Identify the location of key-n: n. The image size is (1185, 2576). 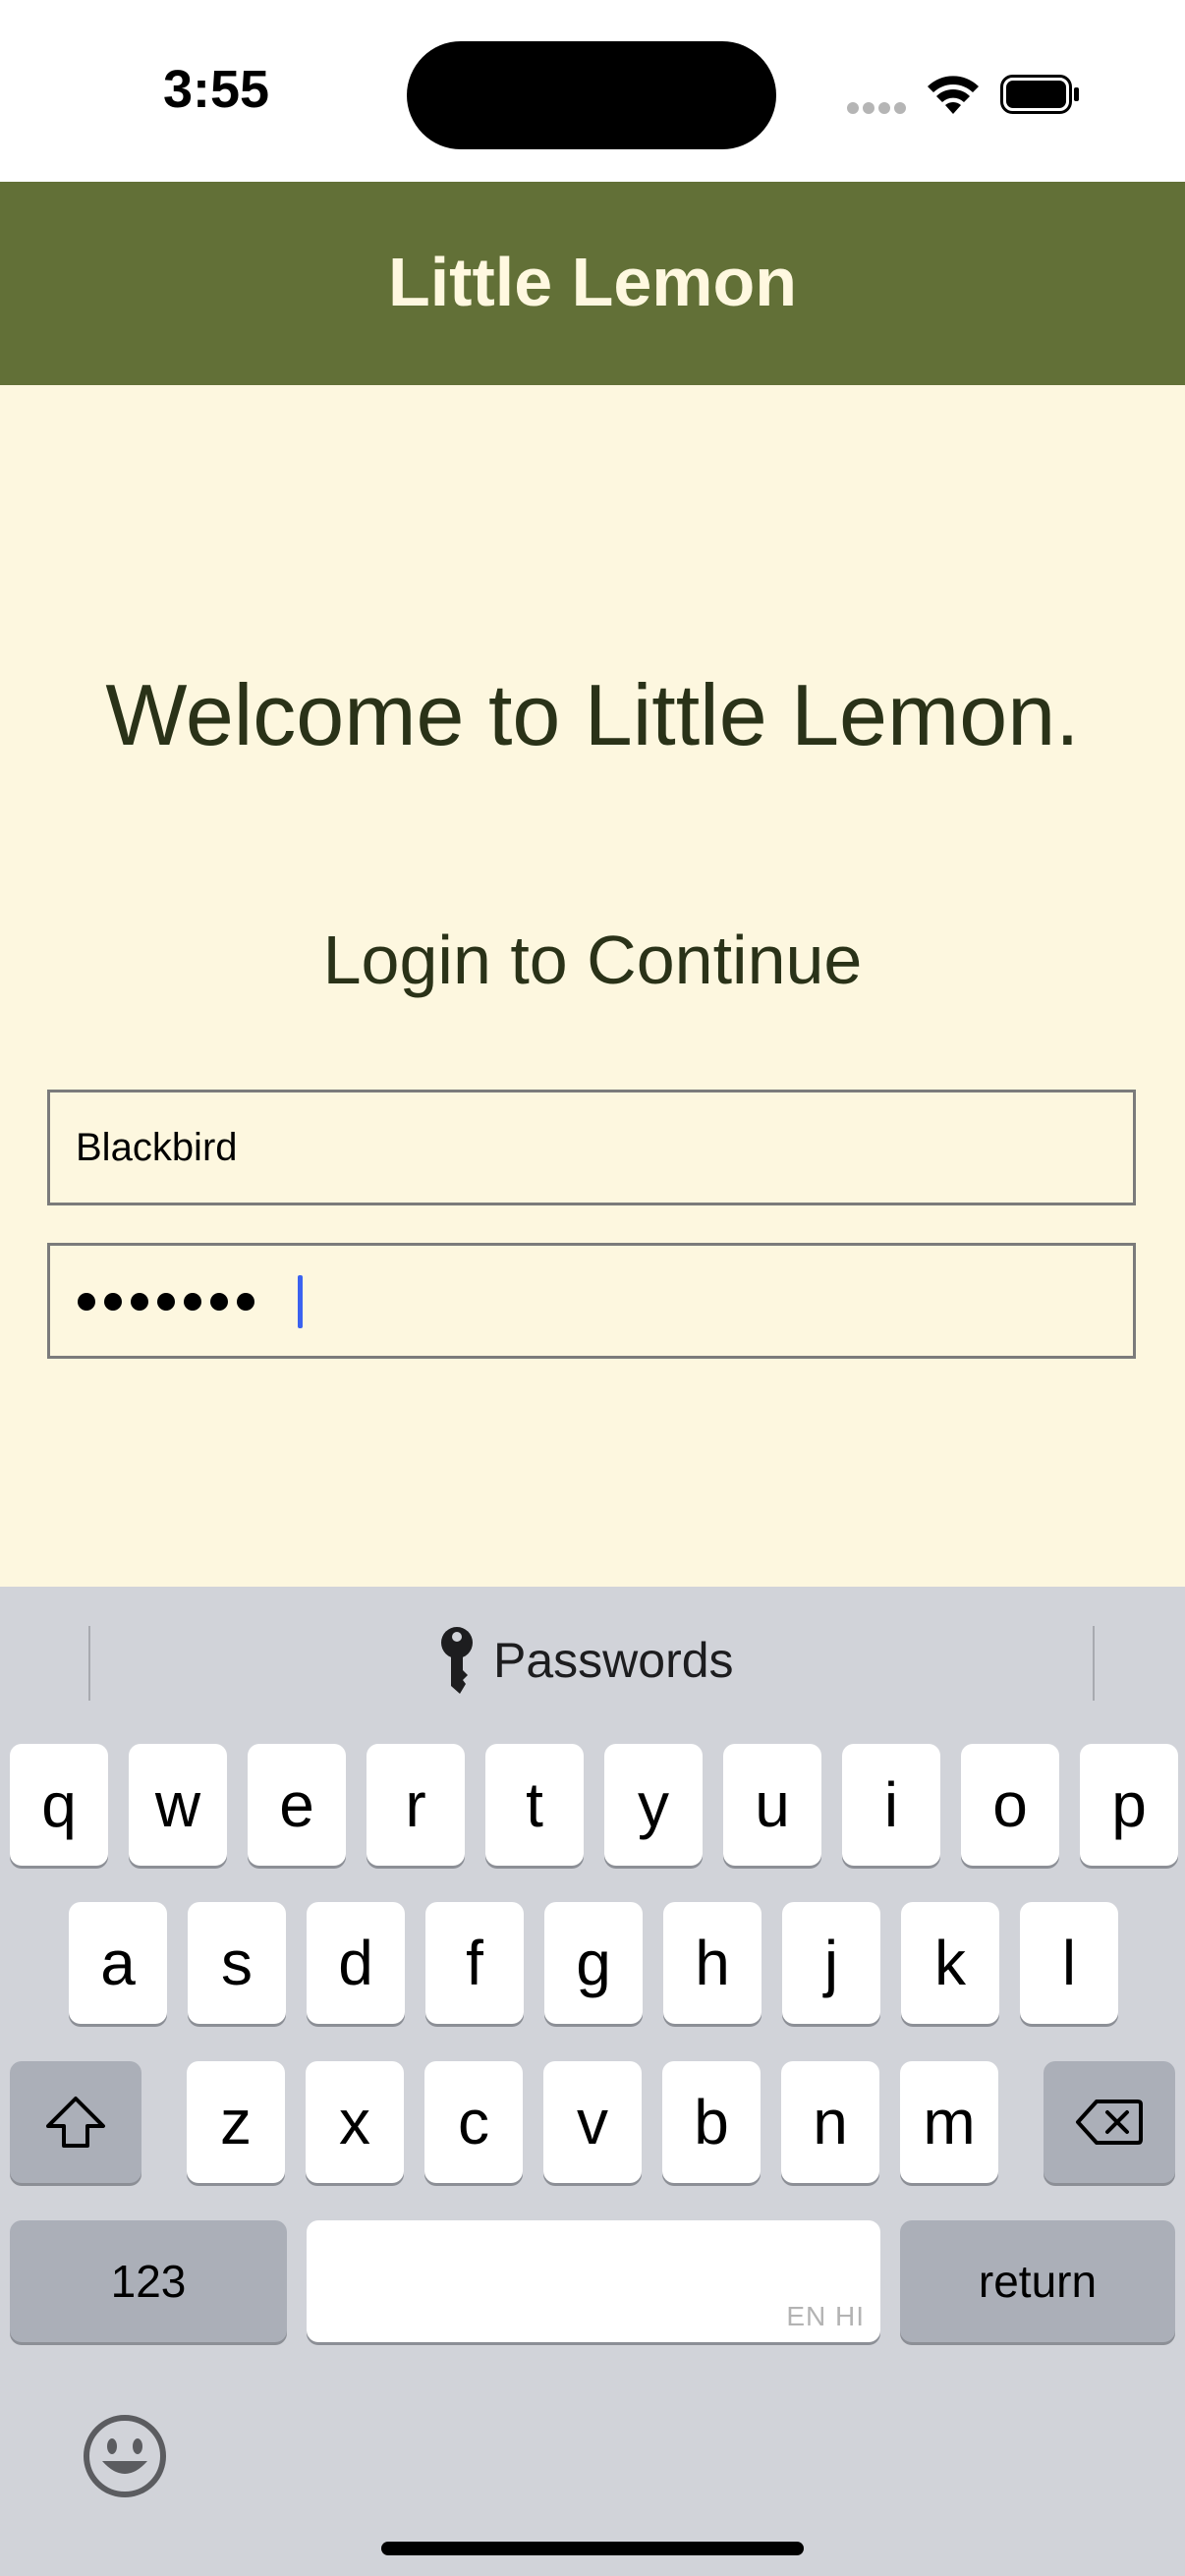
(830, 2122).